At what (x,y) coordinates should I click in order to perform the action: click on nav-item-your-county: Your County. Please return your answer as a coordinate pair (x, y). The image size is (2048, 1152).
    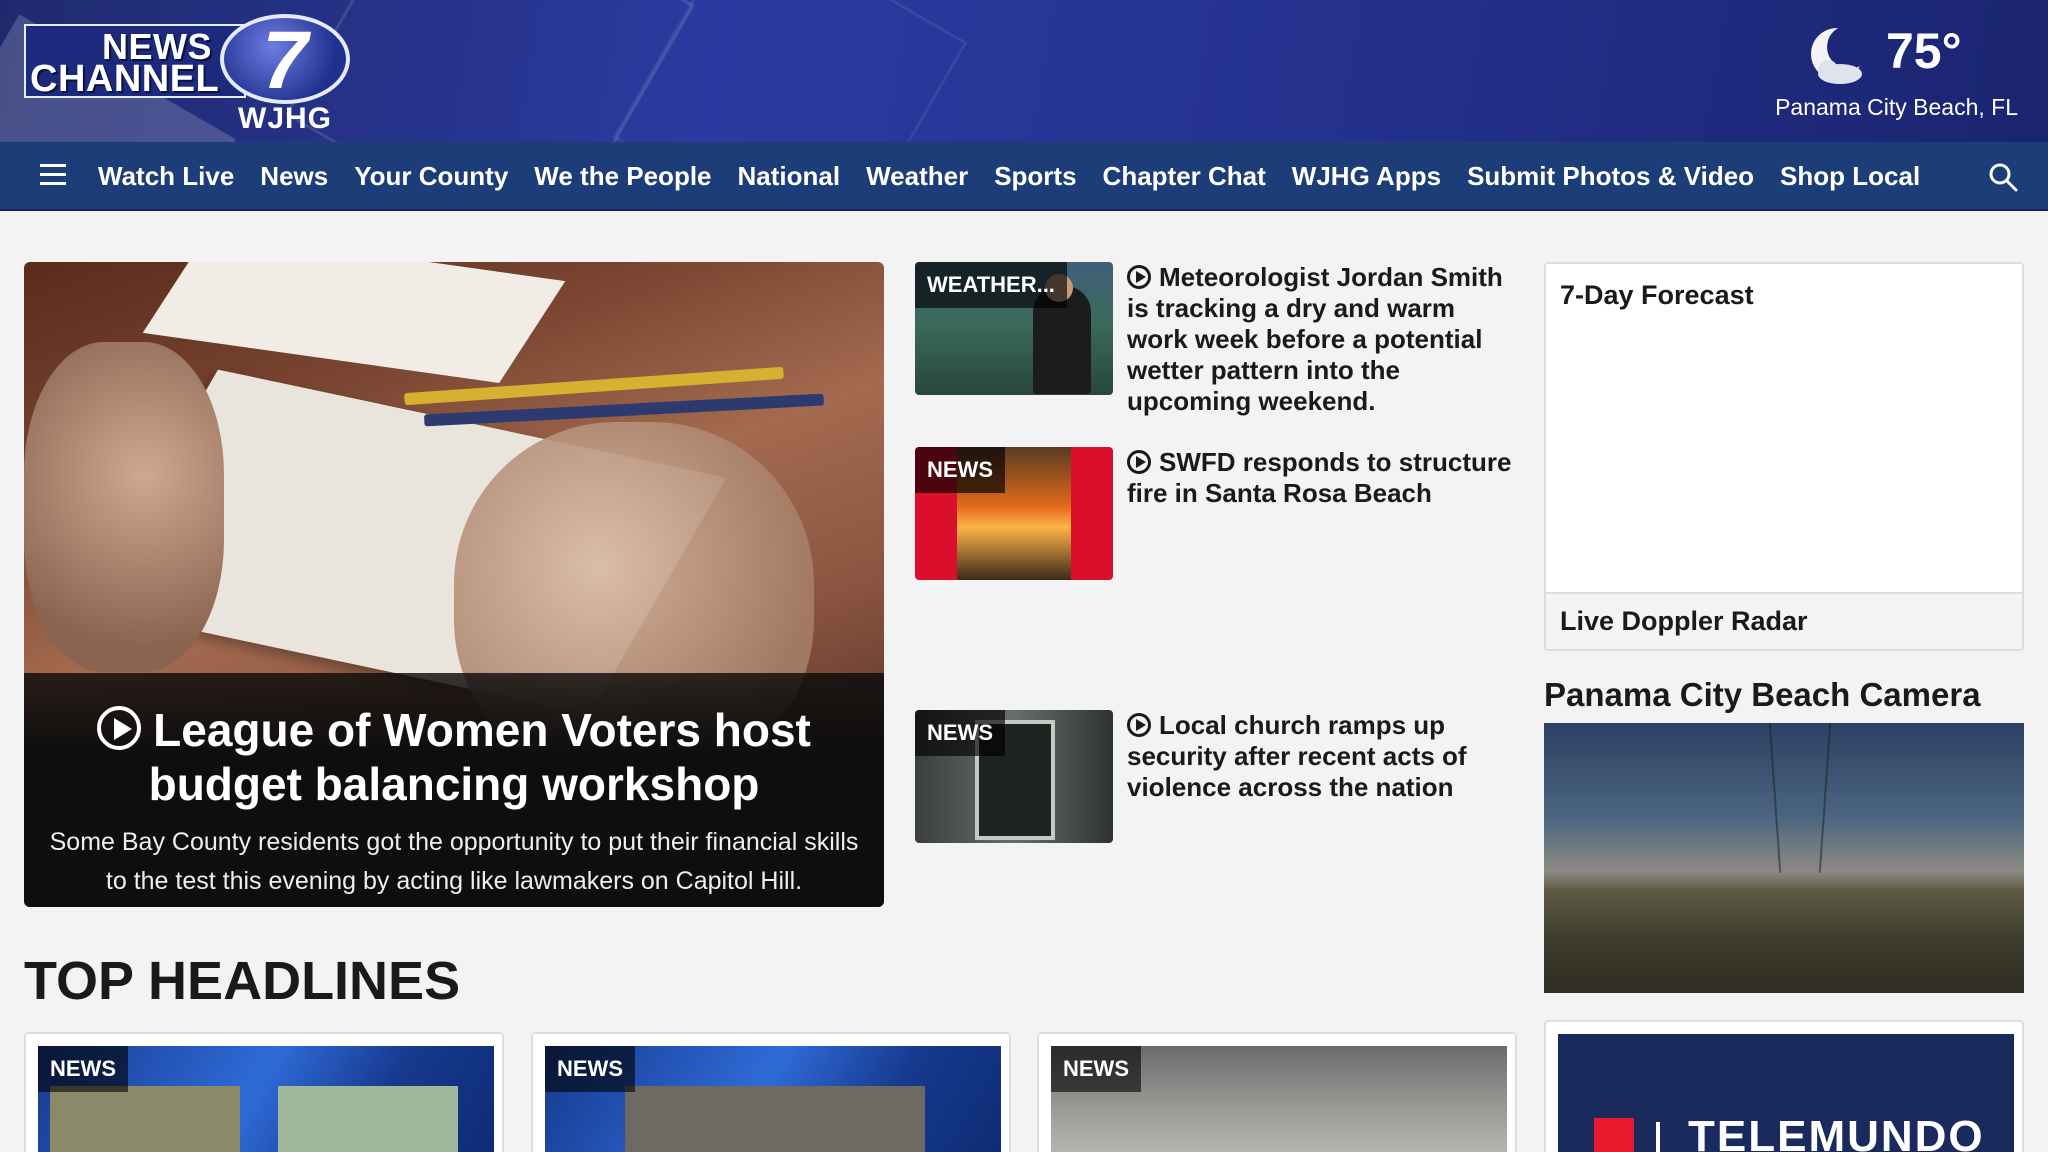
    Looking at the image, I should click on (431, 176).